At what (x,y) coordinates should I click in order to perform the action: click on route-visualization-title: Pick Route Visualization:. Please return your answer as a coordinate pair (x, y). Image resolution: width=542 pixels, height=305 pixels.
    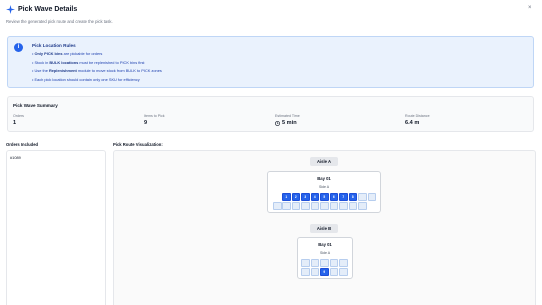
    Looking at the image, I should click on (138, 144).